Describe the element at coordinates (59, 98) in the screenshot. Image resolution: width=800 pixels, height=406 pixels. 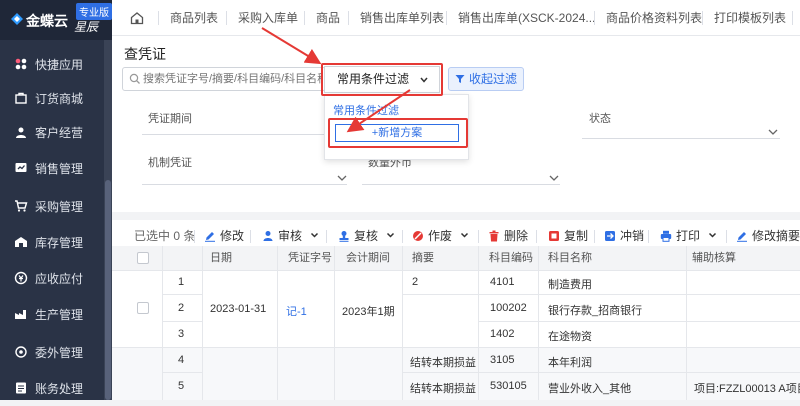
I see `sidebar-item-label: 订货商城` at that location.